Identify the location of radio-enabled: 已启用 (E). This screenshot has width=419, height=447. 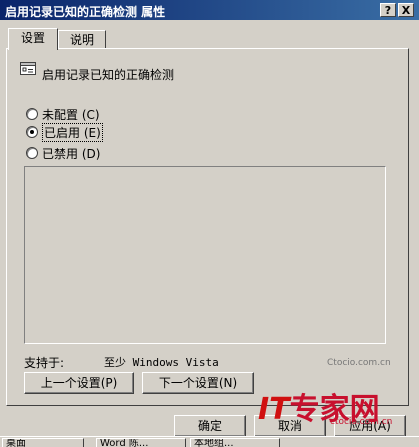
(64, 132).